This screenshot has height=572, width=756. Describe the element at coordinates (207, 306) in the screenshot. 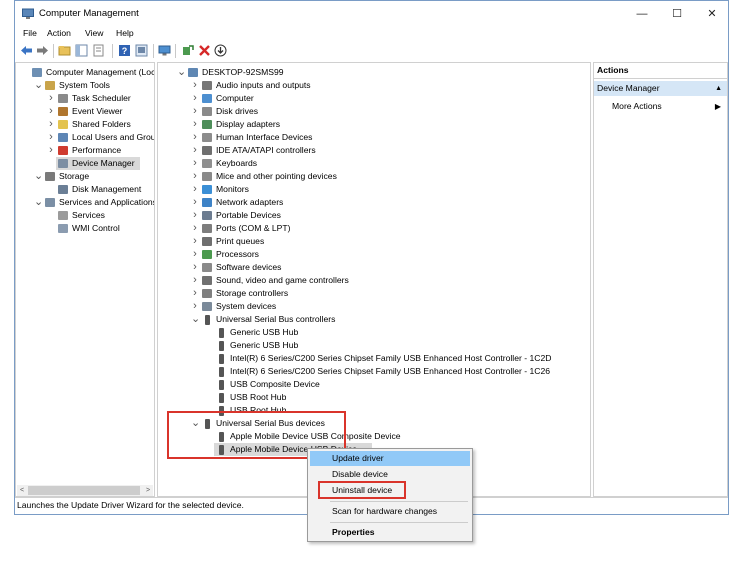

I see `system-device-icon` at that location.